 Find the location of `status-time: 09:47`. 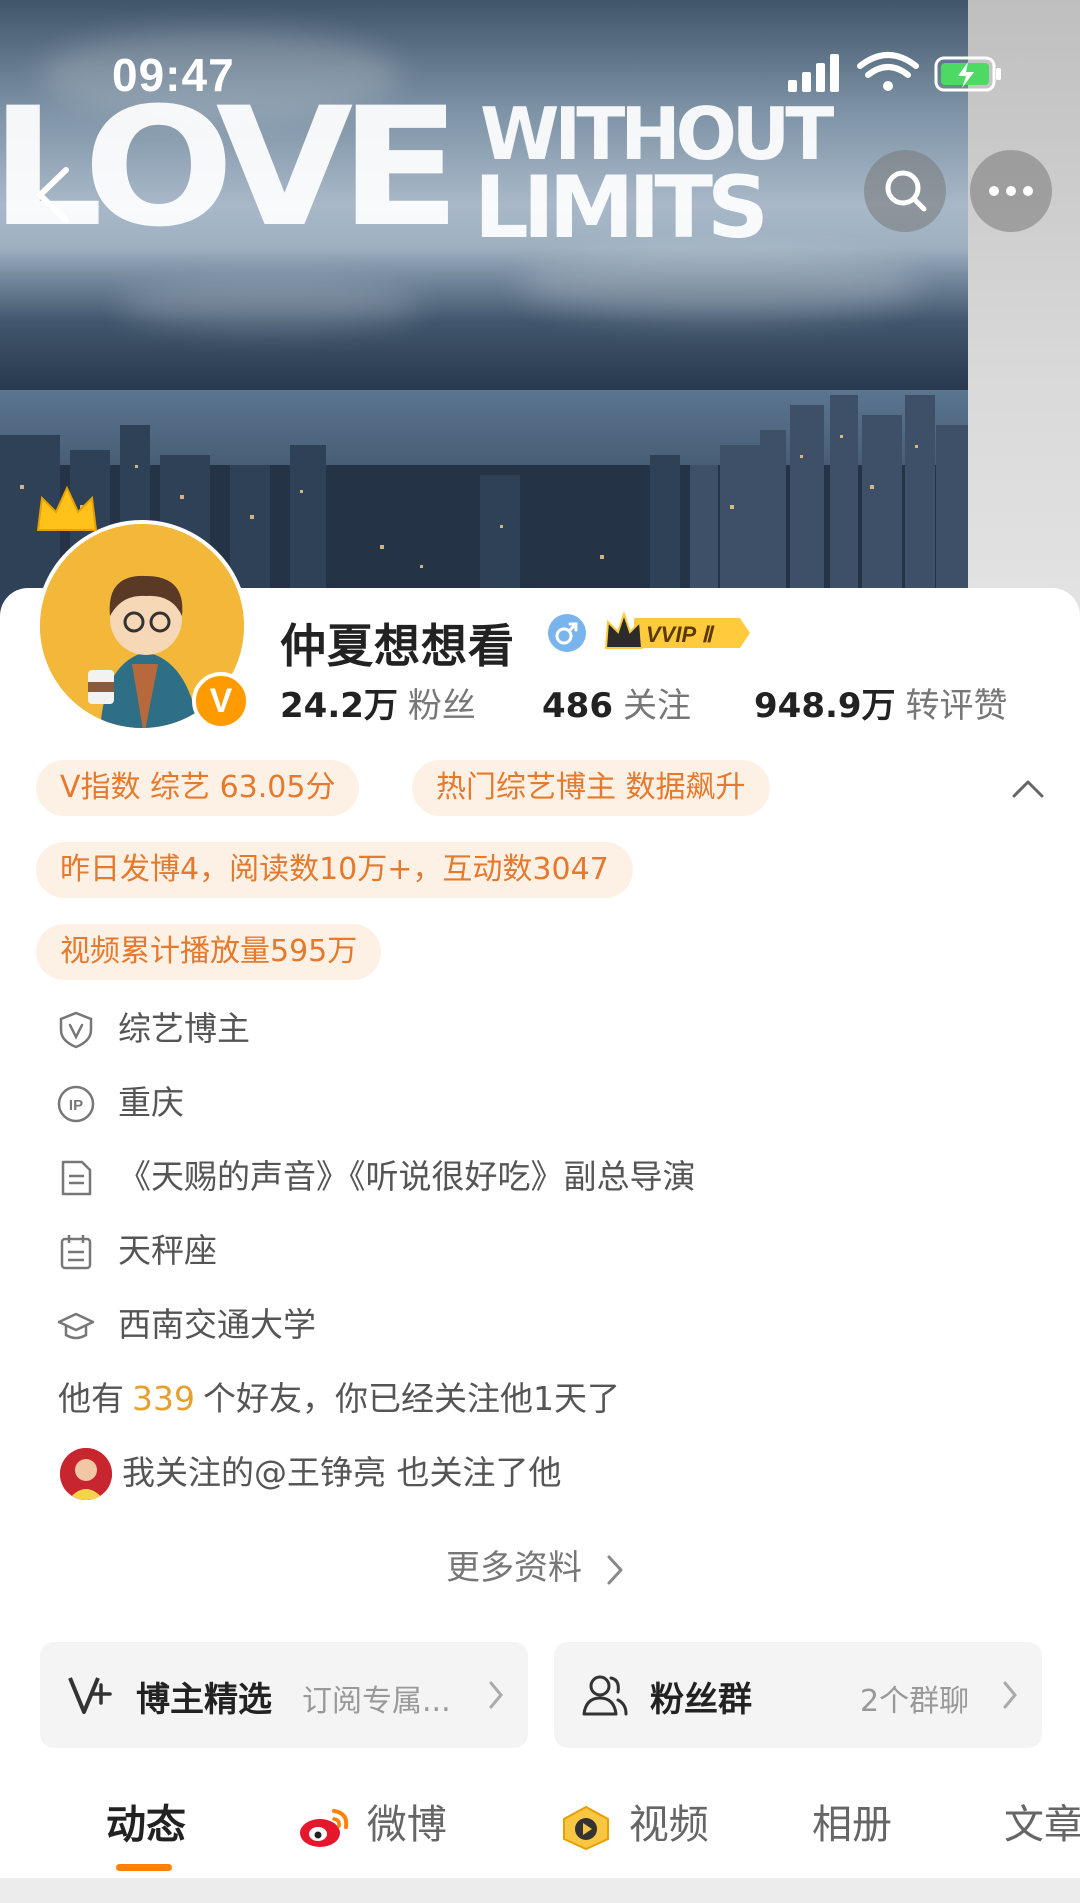

status-time: 09:47 is located at coordinates (173, 75).